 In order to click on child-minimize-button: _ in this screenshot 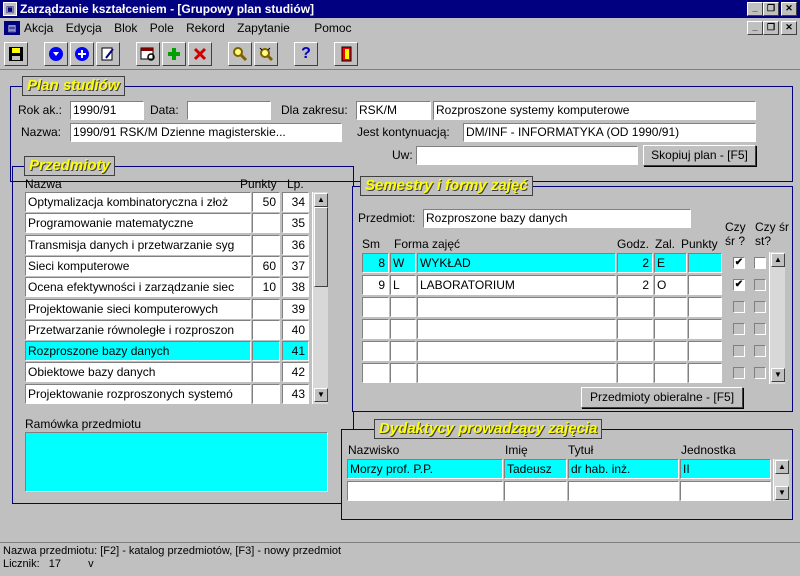, I will do `click(755, 28)`.